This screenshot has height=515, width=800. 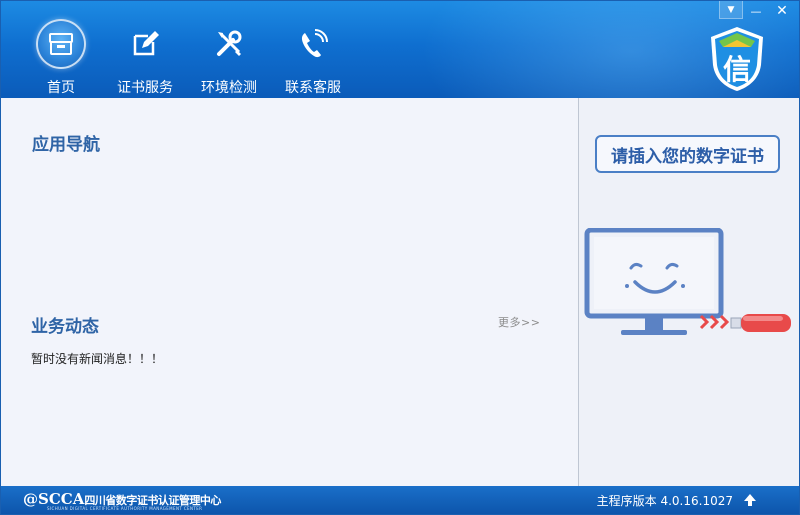 What do you see at coordinates (66, 145) in the screenshot?
I see `app-nav-title: 应用导航` at bounding box center [66, 145].